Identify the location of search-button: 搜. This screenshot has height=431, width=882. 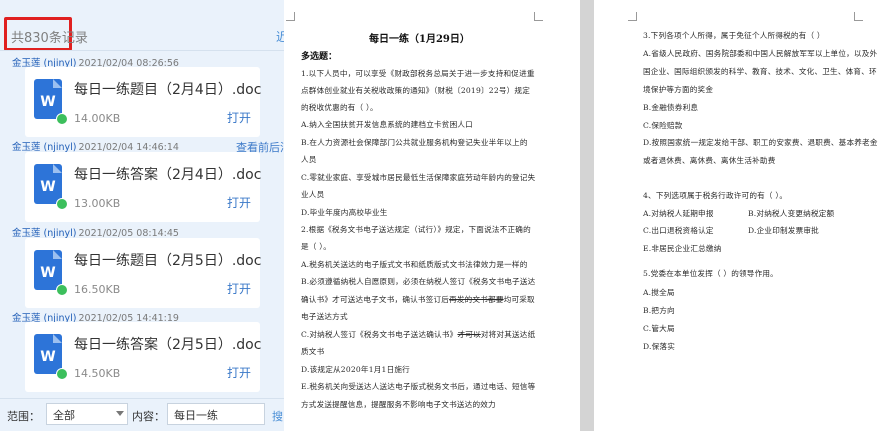
(277, 416).